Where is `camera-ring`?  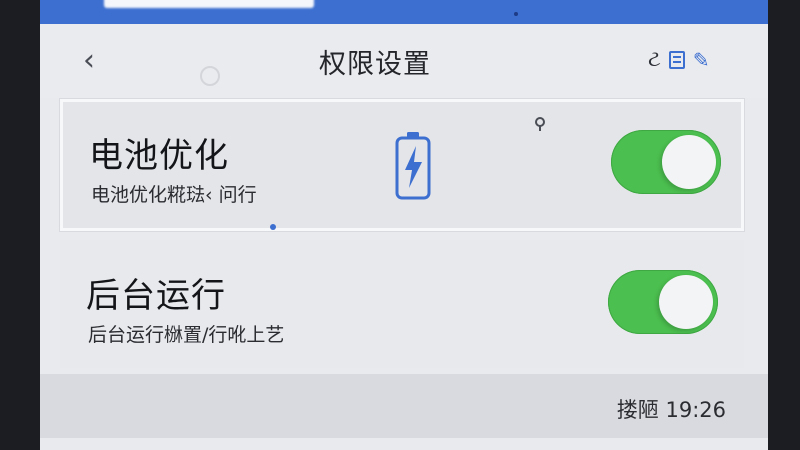 camera-ring is located at coordinates (210, 76).